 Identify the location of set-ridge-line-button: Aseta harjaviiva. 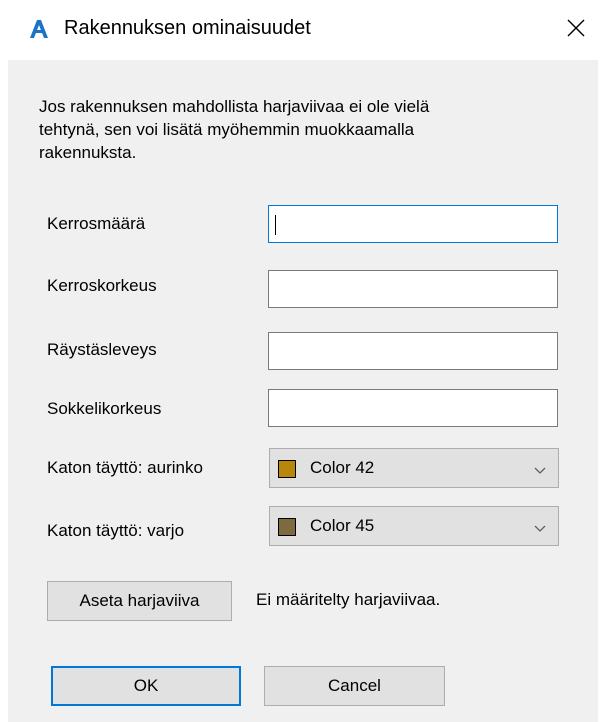
(139, 601).